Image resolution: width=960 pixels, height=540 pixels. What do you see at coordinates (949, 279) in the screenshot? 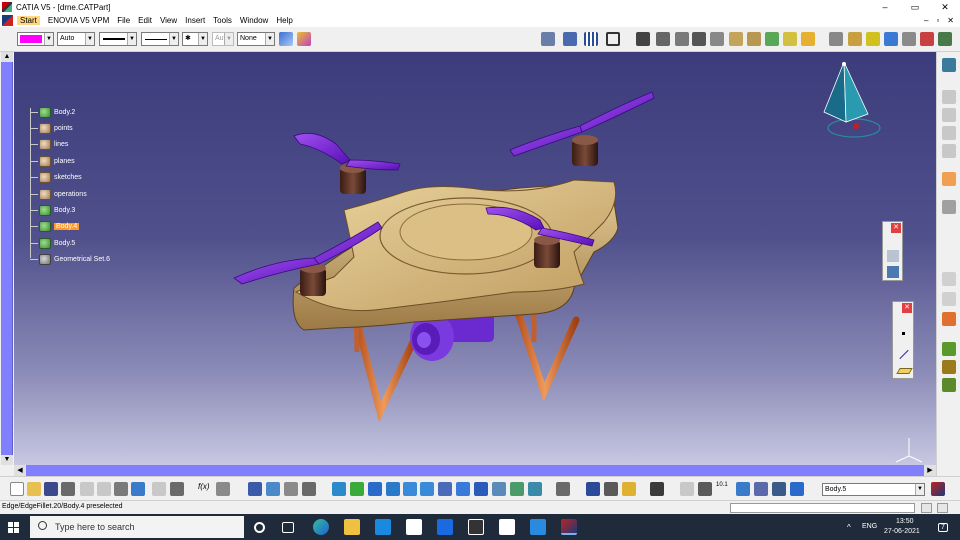
I see `text-annotation-icon` at bounding box center [949, 279].